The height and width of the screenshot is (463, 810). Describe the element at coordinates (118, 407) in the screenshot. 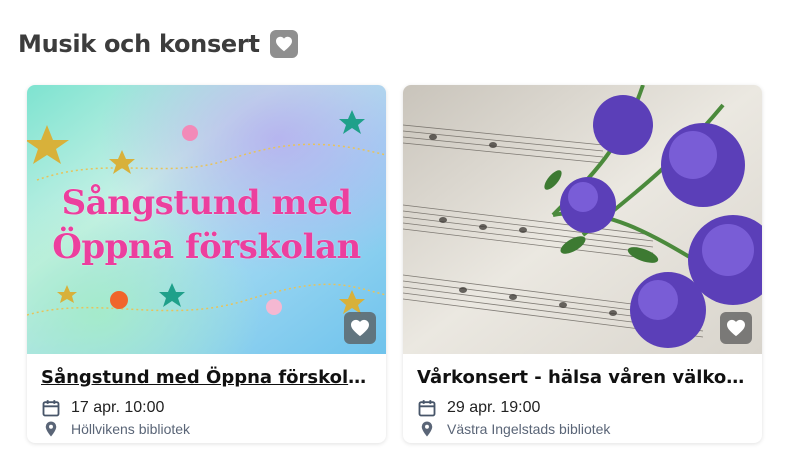

I see `event-date: 17 apr. 10:00` at that location.